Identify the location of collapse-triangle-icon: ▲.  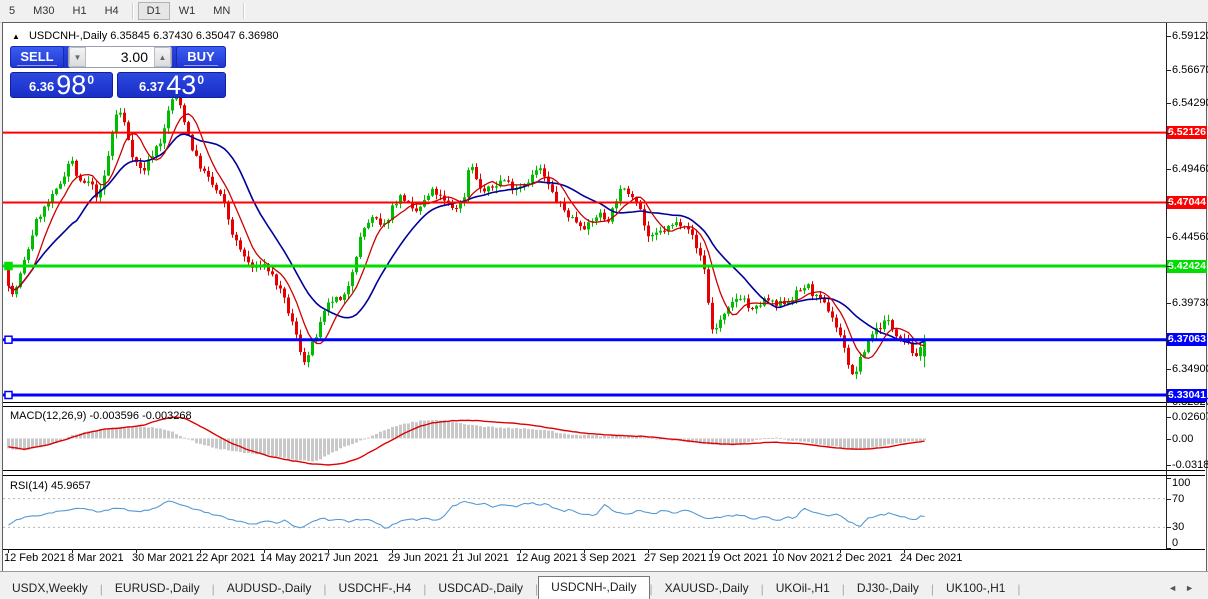
(16, 36).